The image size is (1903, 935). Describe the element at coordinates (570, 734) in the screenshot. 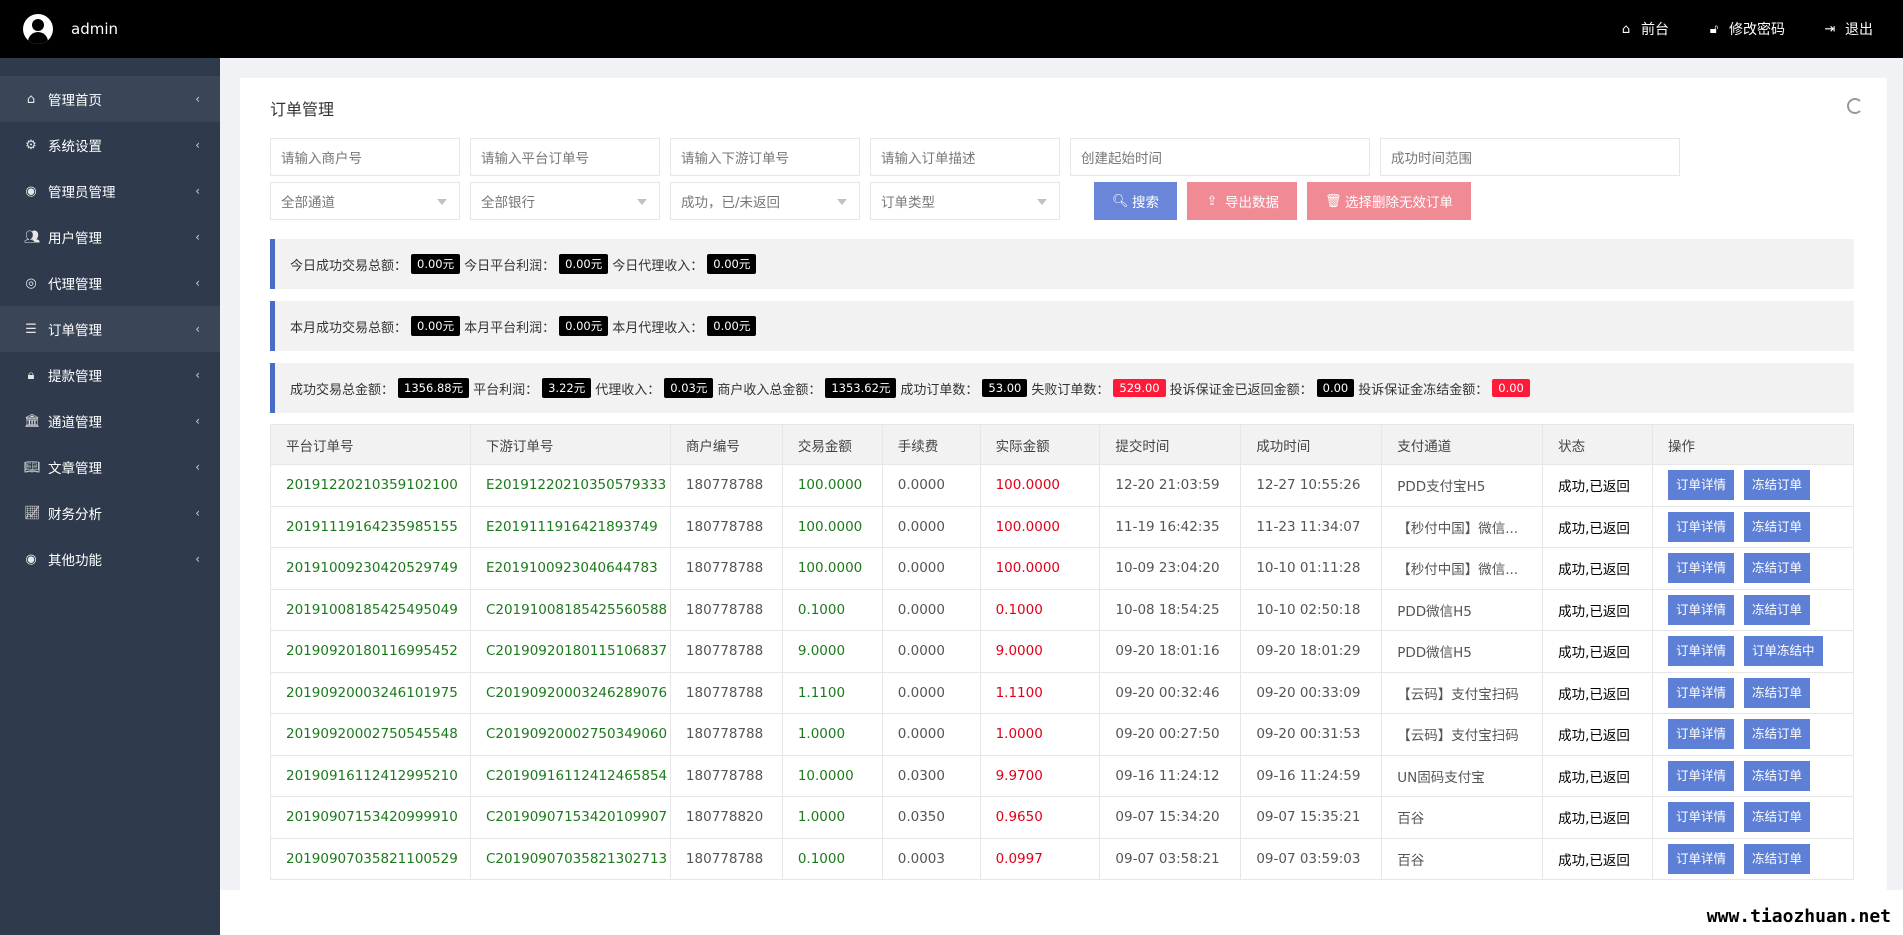

I see `cell-did: C20190920002750349060` at that location.